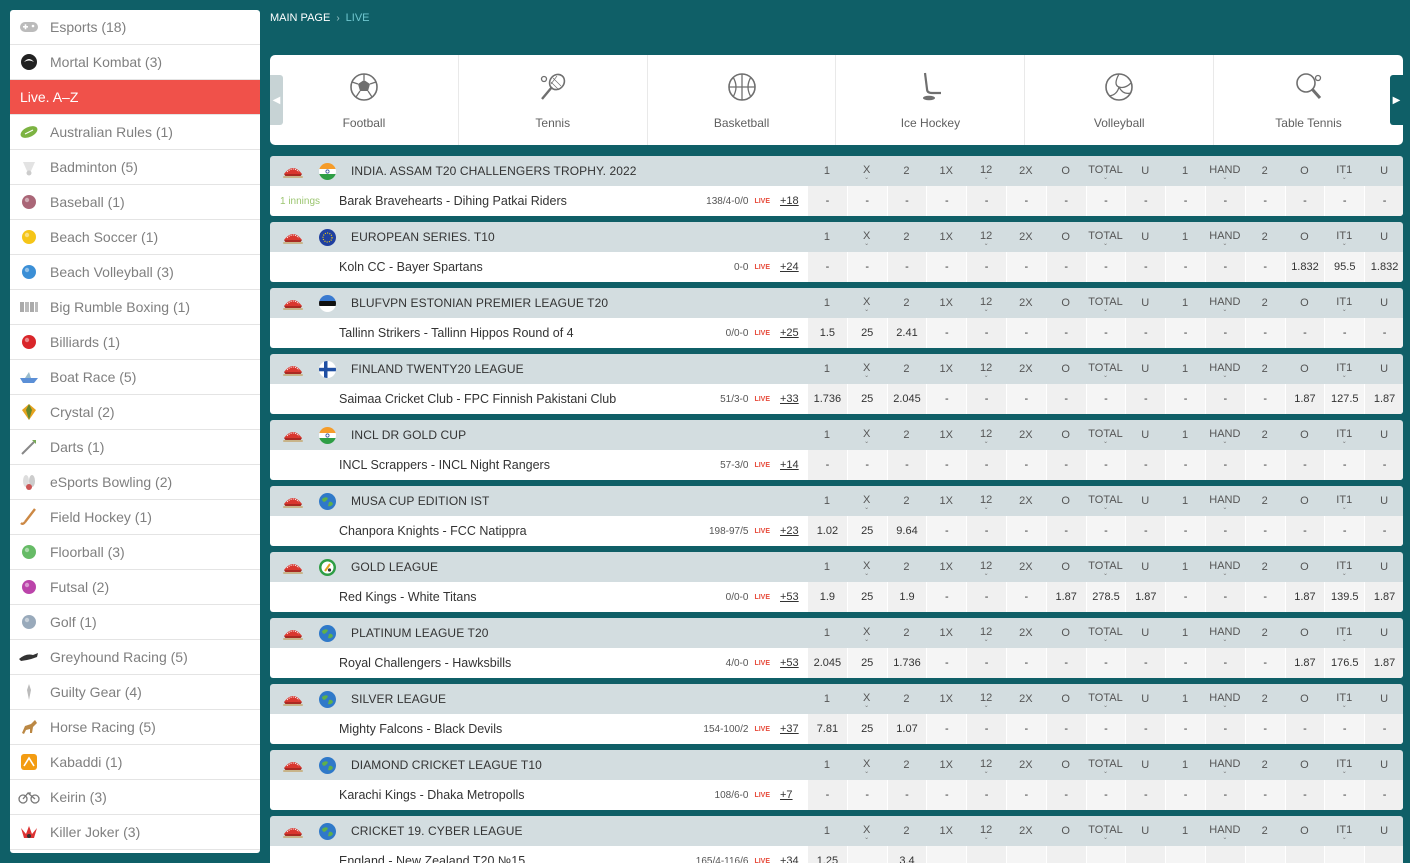 The width and height of the screenshot is (1410, 863). What do you see at coordinates (444, 465) in the screenshot?
I see `match-teams: INCL Scrappers - INCL Night Rangers` at bounding box center [444, 465].